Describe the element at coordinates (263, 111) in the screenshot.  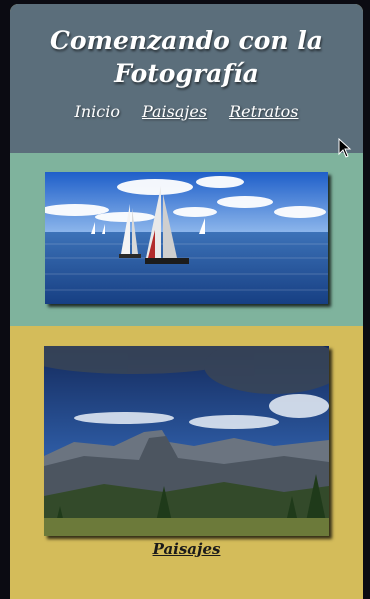
I see `nav-link-retratos: Retratos` at that location.